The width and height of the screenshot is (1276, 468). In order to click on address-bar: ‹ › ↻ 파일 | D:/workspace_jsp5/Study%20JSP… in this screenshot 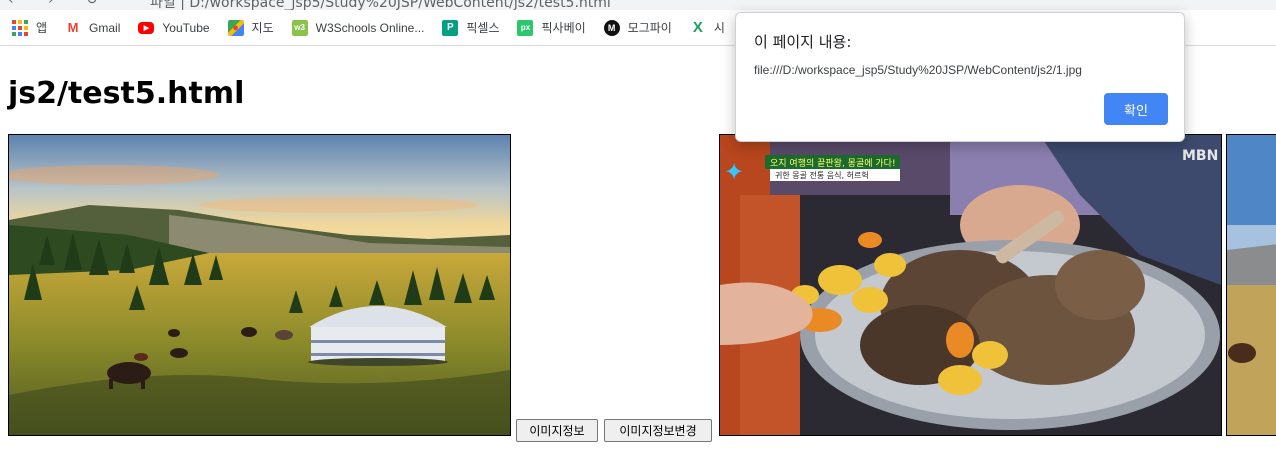, I will do `click(638, 5)`.